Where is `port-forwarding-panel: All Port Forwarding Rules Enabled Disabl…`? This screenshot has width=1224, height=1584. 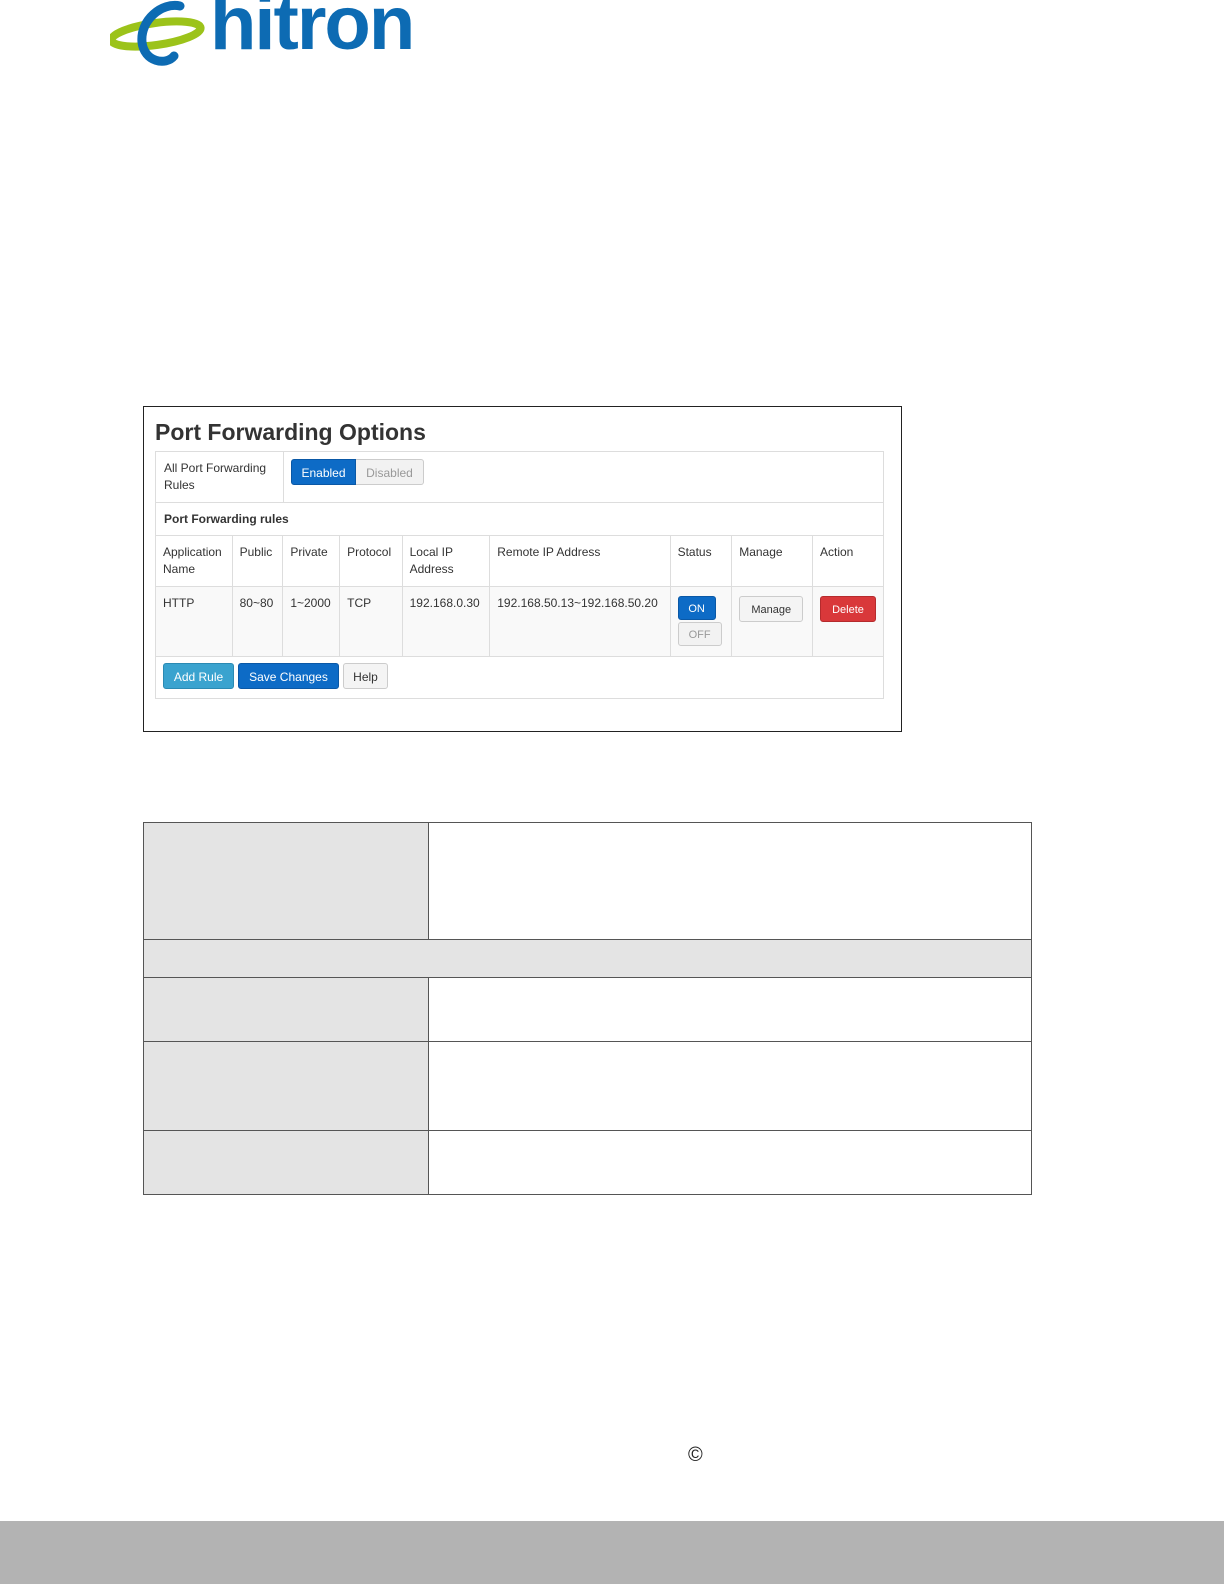 port-forwarding-panel: All Port Forwarding Rules Enabled Disabl… is located at coordinates (519, 575).